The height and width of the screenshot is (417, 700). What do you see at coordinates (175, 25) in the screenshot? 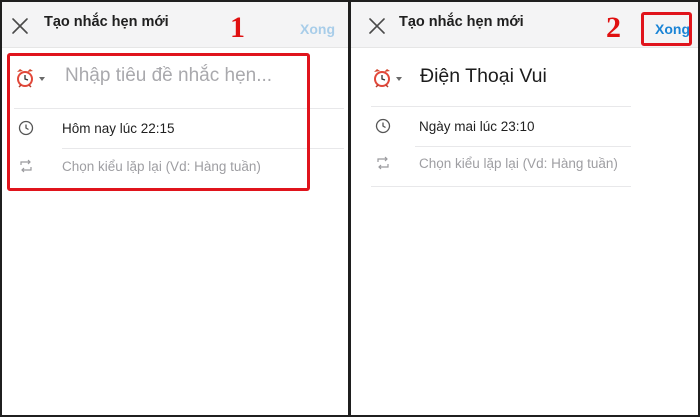
I see `header-bar: Tạo nhắc hẹn mới Xong` at bounding box center [175, 25].